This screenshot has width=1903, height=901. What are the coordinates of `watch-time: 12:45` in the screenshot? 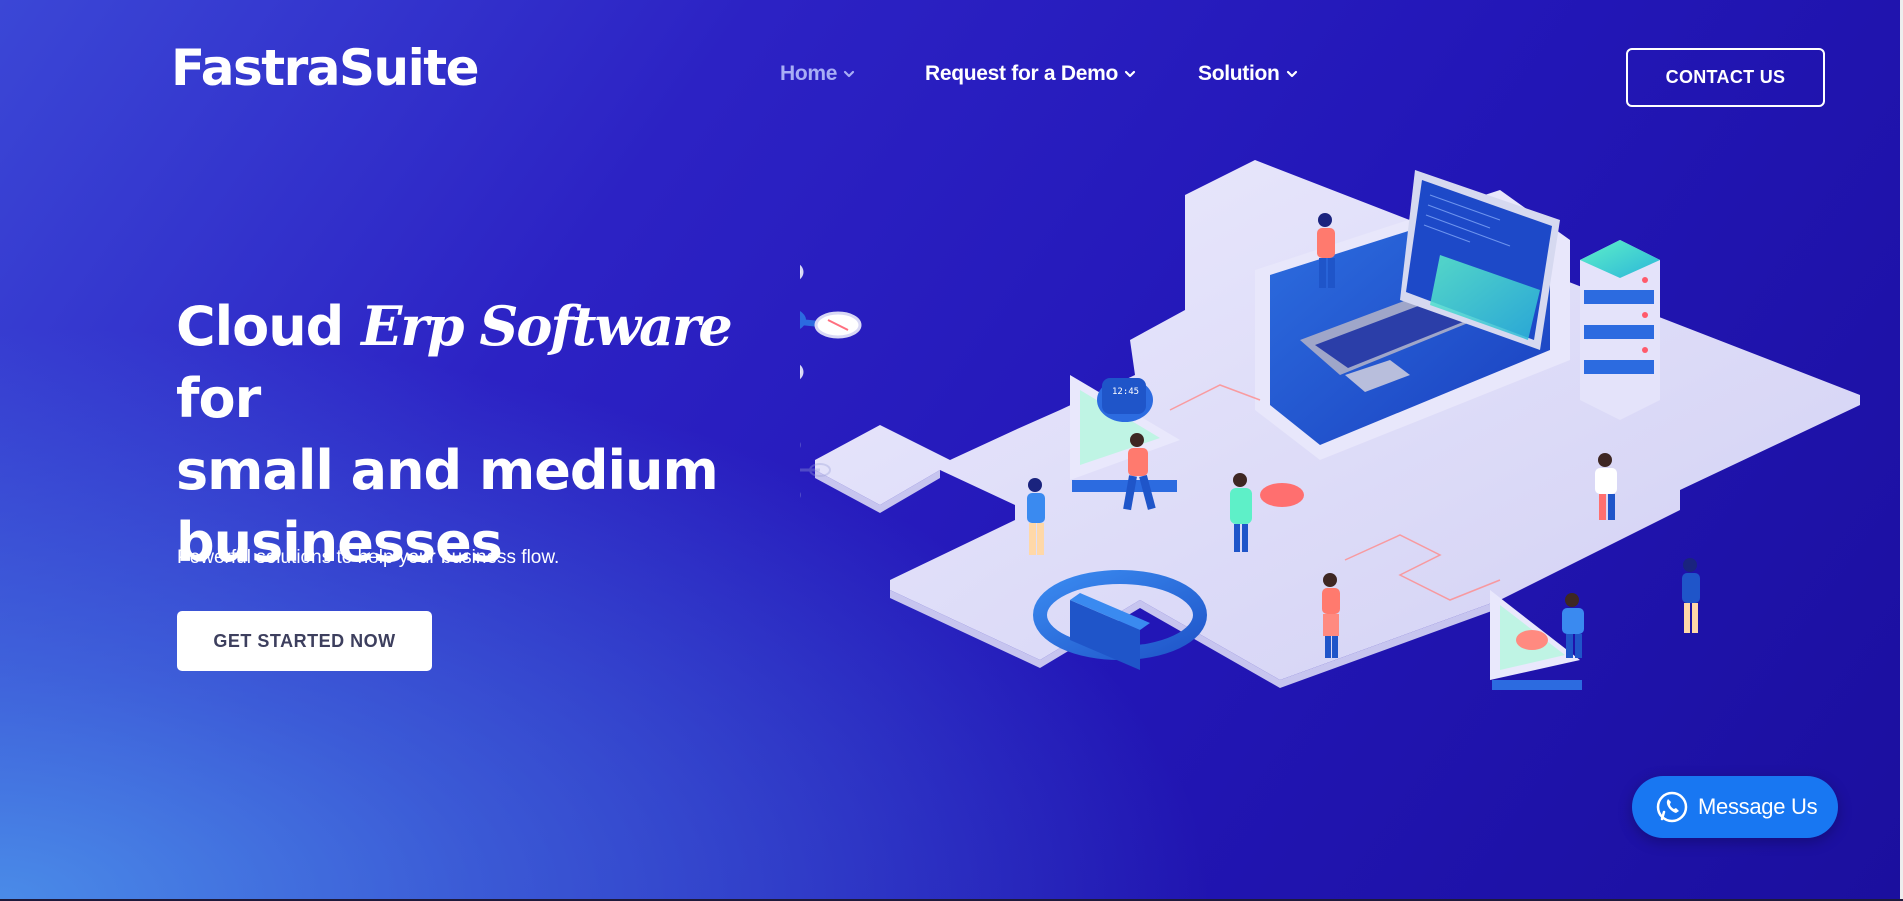 It's located at (1125, 392).